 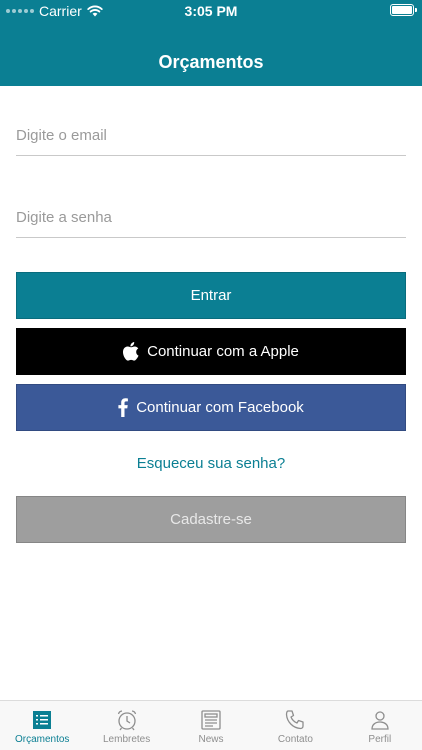 I want to click on signup-button-label: Cadastre-se, so click(x=211, y=519).